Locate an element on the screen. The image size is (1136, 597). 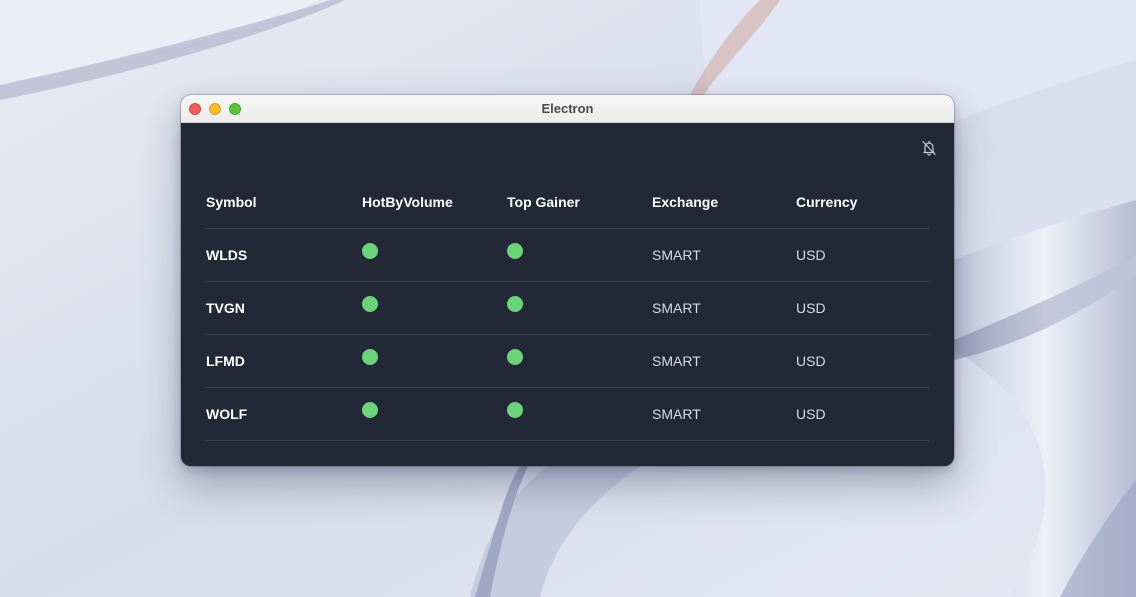
symbol-cell: WOLF is located at coordinates (284, 414).